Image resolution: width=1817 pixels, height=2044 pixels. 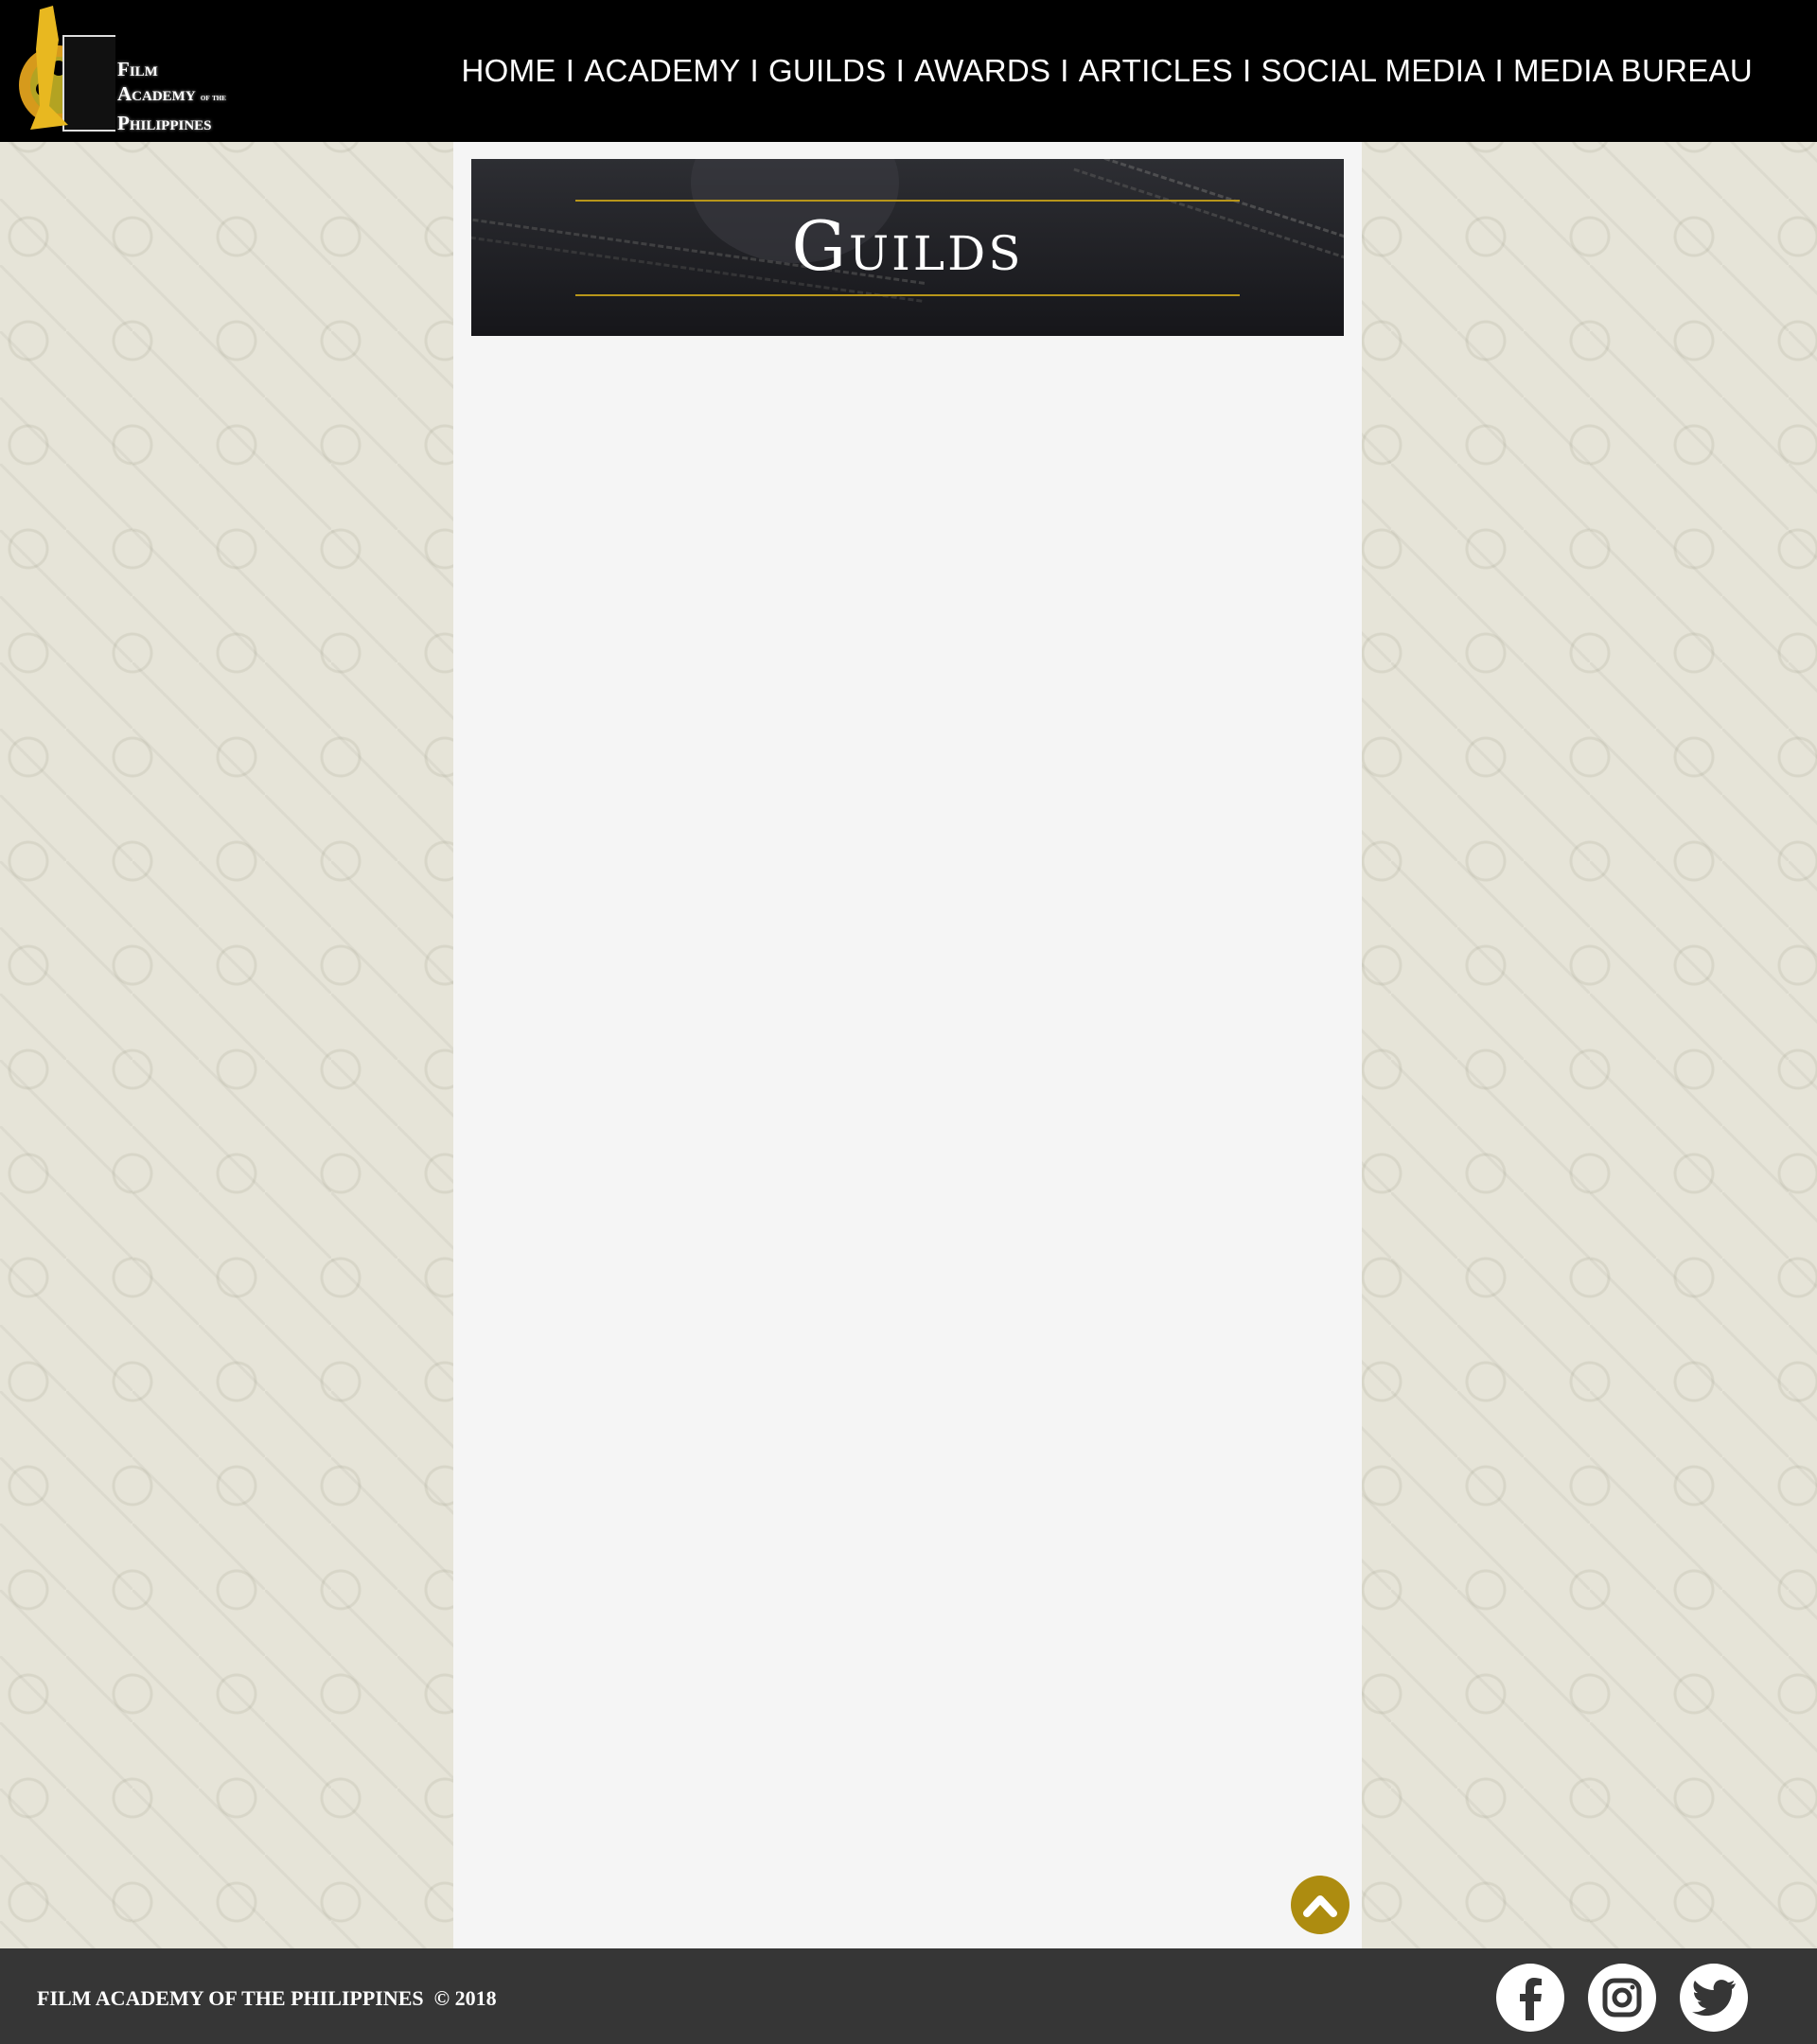 I want to click on nav-guilds: GUILDS, so click(x=827, y=71).